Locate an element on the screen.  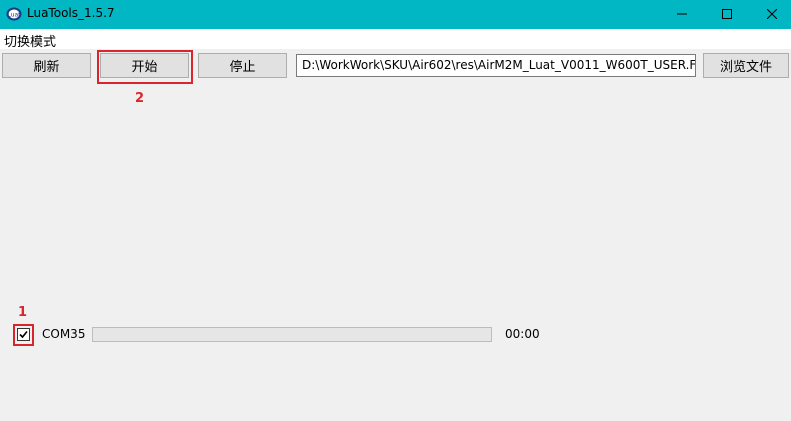
minimize-icon is located at coordinates (682, 15).